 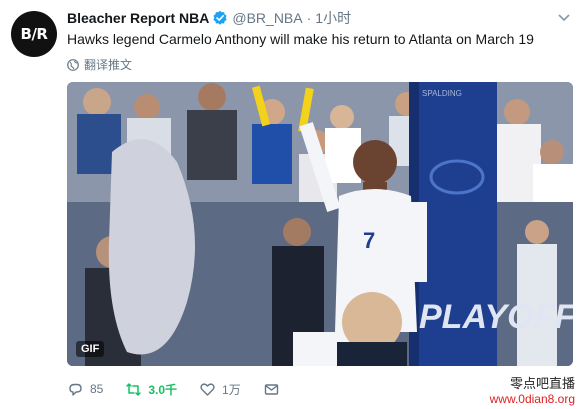 What do you see at coordinates (220, 389) in the screenshot?
I see `like-button: 1万` at bounding box center [220, 389].